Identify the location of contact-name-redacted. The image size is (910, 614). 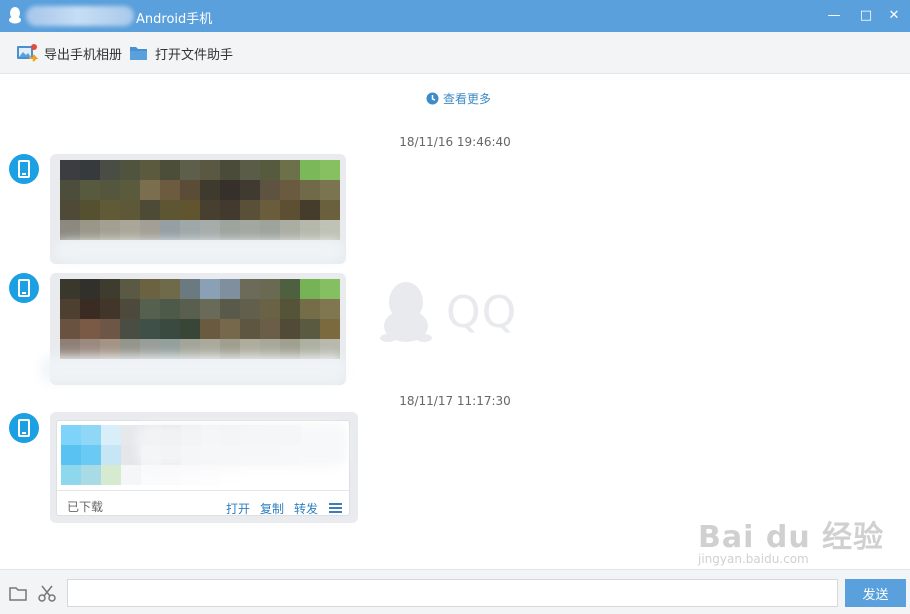
(80, 16).